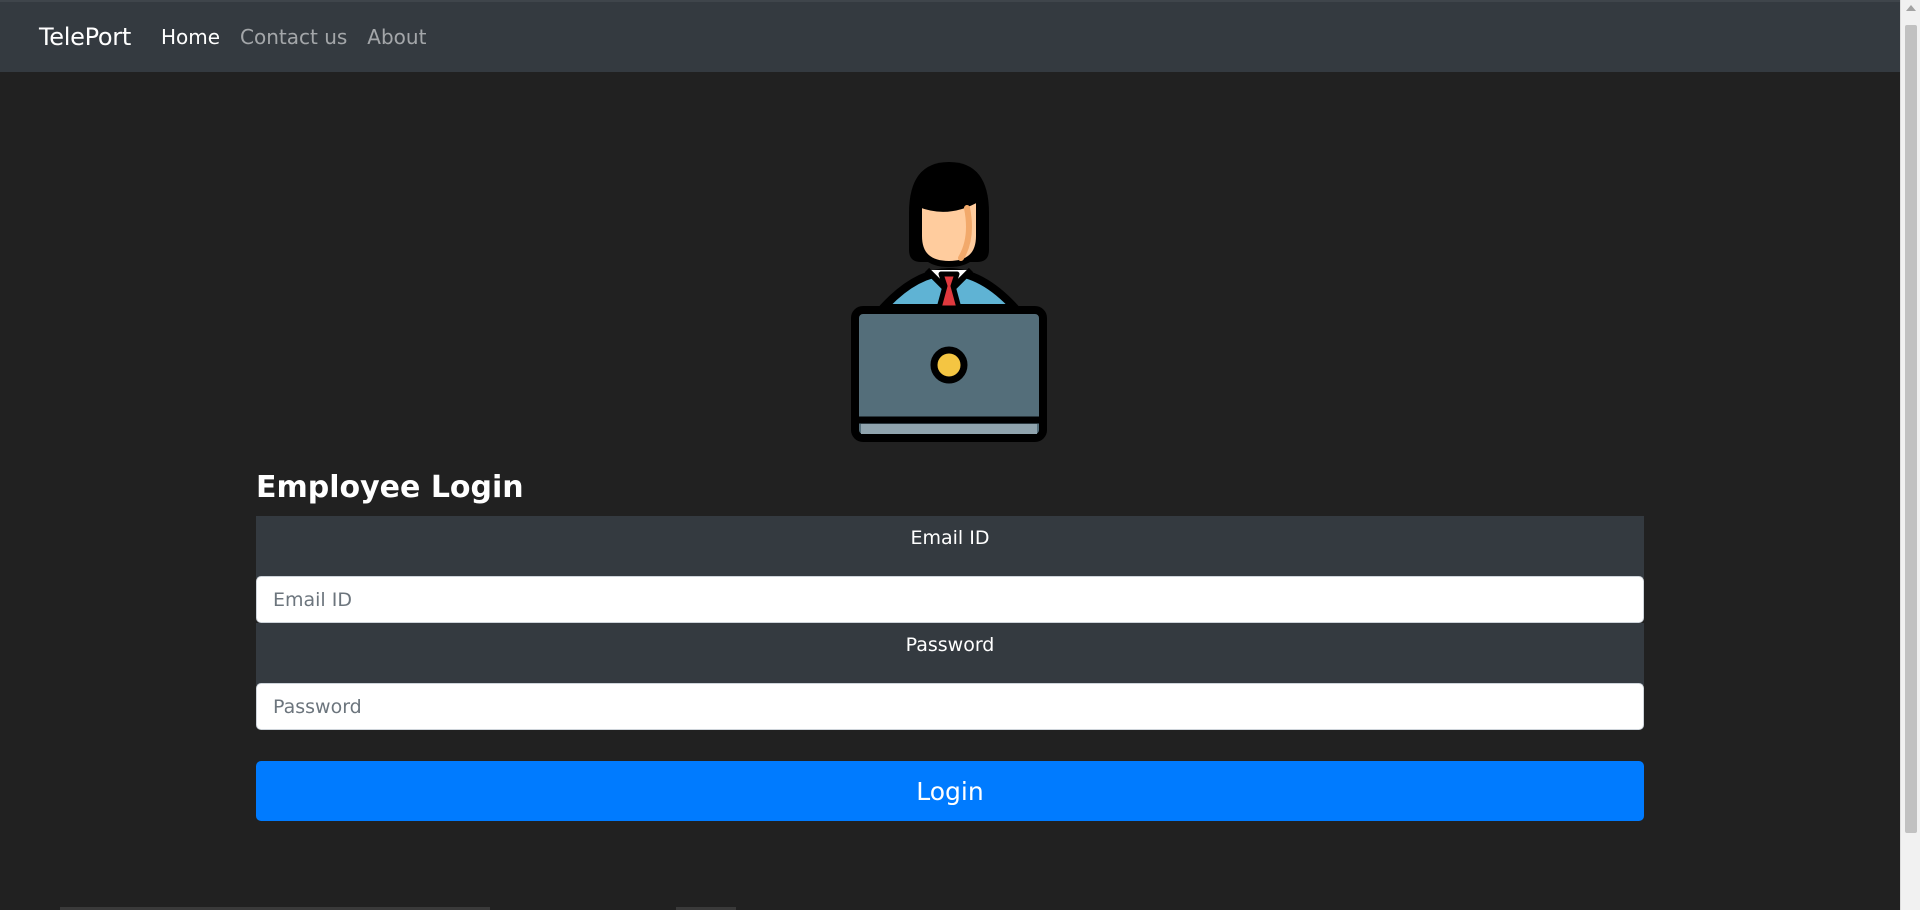  I want to click on password-label: Password, so click(950, 654).